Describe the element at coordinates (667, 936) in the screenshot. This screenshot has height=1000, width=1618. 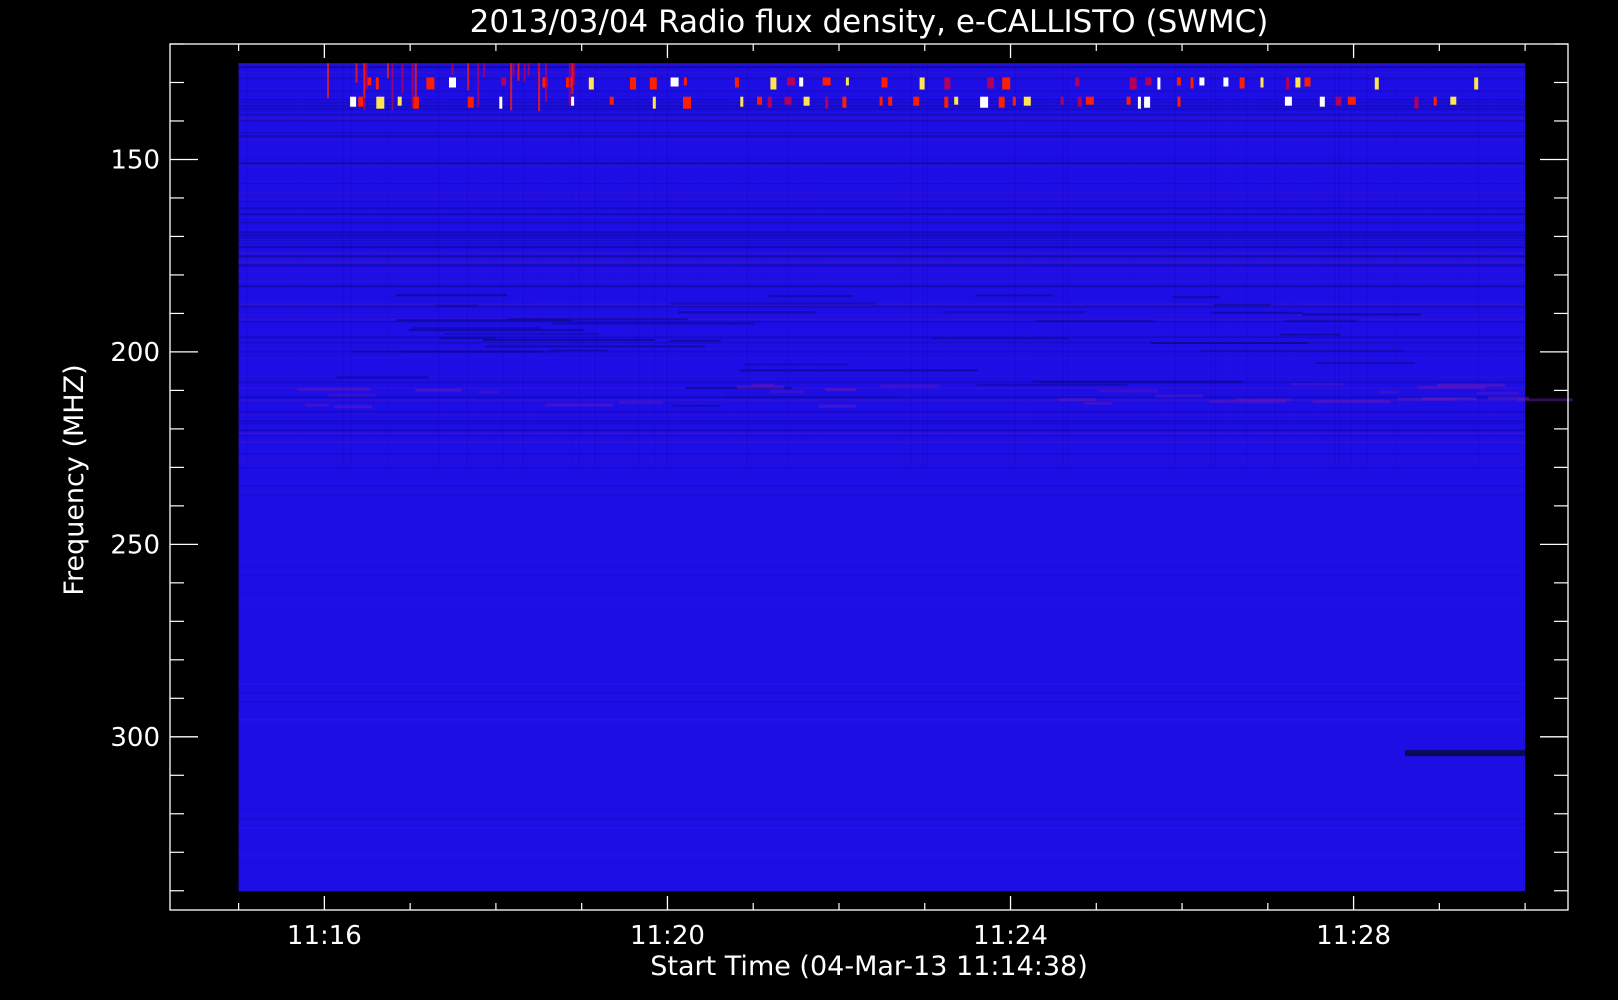
I see `x-tick-label: 11:20` at that location.